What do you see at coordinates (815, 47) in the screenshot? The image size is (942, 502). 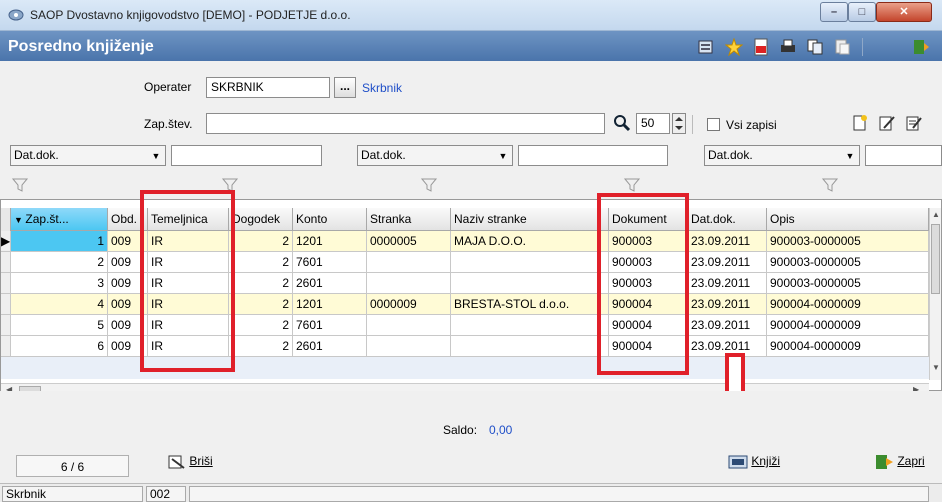 I see `copy-icon` at bounding box center [815, 47].